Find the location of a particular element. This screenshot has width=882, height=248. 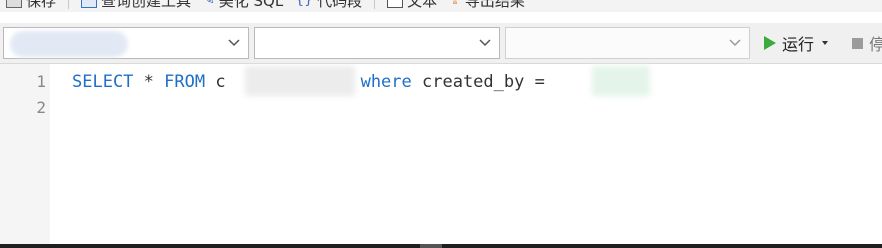

query-toolbar: 保存 查询创建工具 ✎ 美化 SQL {} 代码段 文本 ⇪ 导出结果 is located at coordinates (441, 6).